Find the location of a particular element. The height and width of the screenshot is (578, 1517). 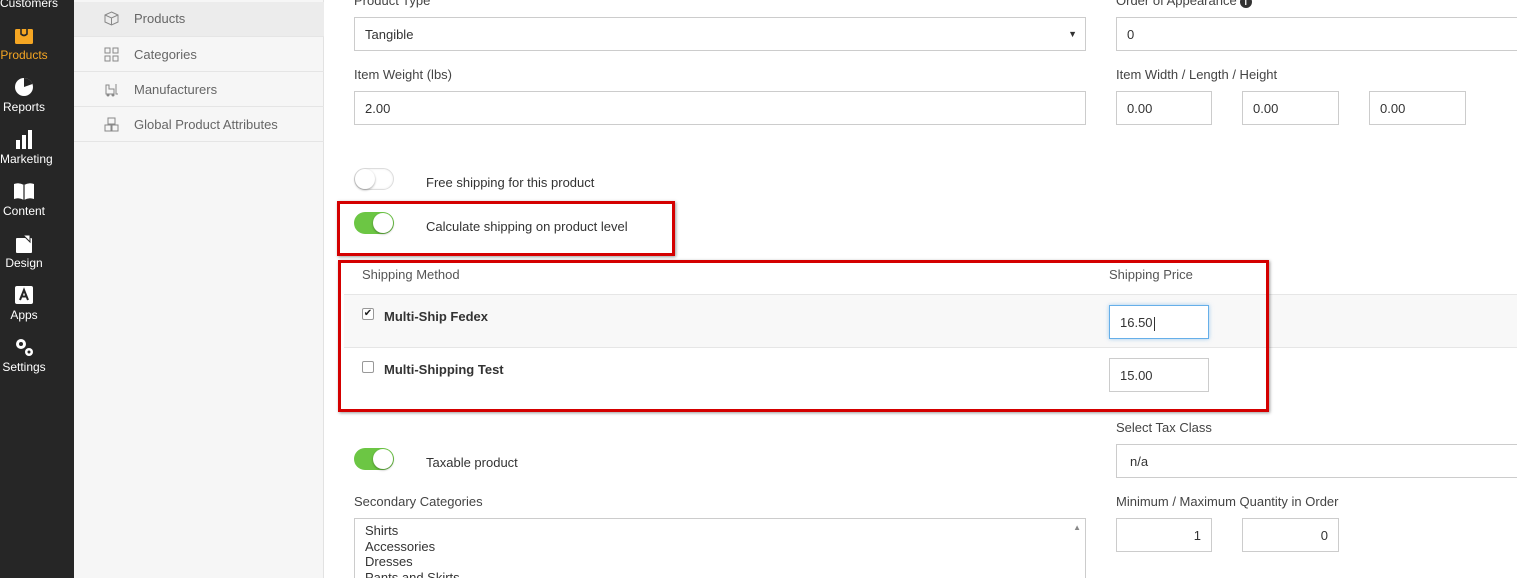

apps-icon is located at coordinates (24, 295).